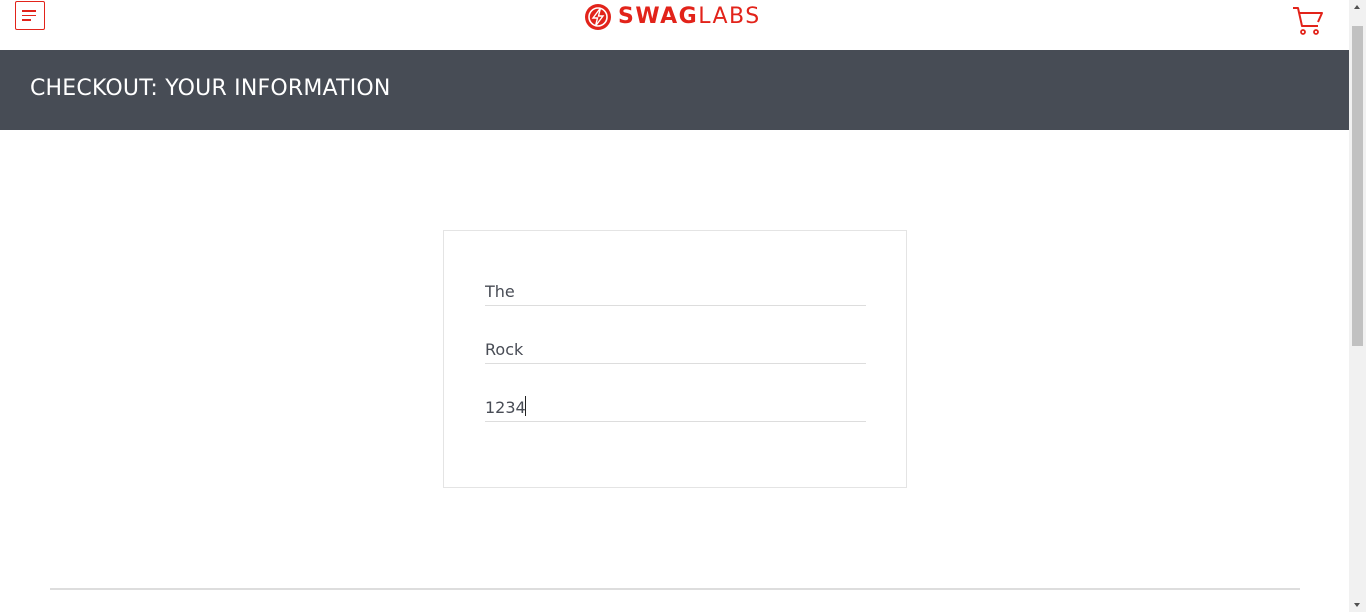  I want to click on logo-bolt-icon, so click(598, 17).